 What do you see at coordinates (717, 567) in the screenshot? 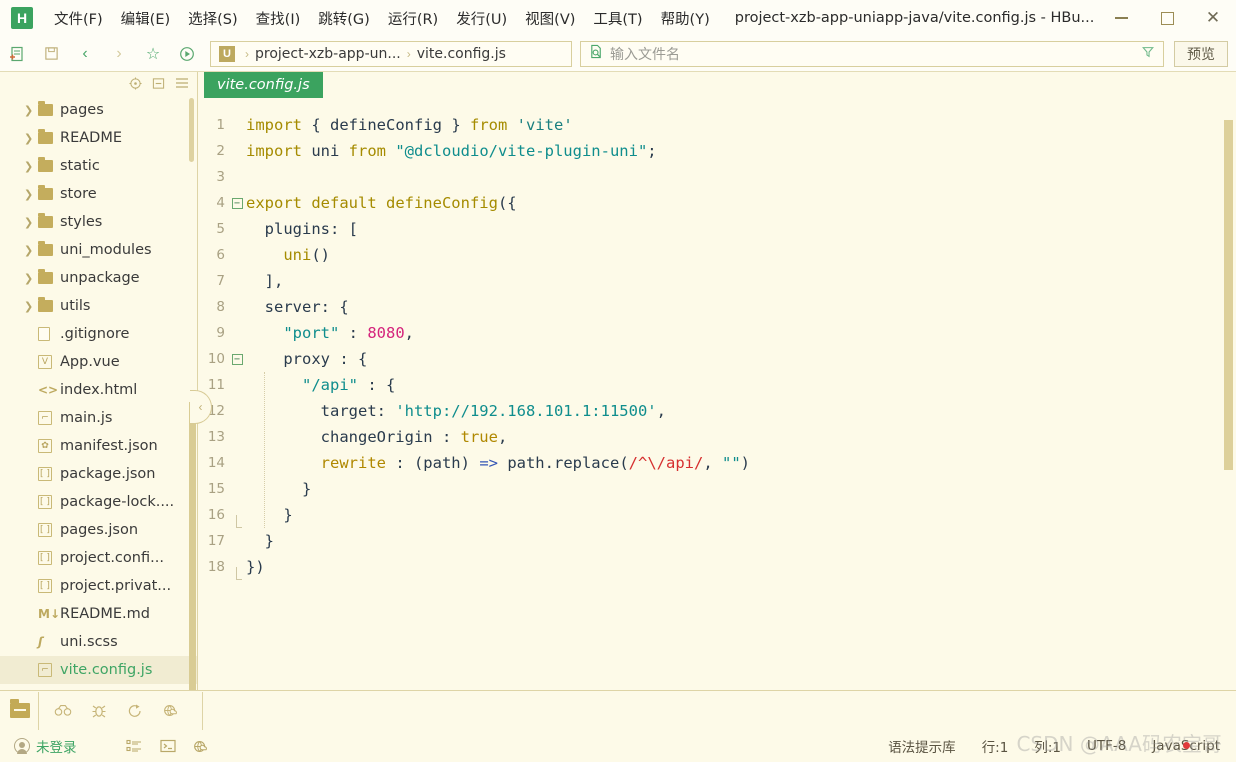
I see `code-line: 18})` at bounding box center [717, 567].